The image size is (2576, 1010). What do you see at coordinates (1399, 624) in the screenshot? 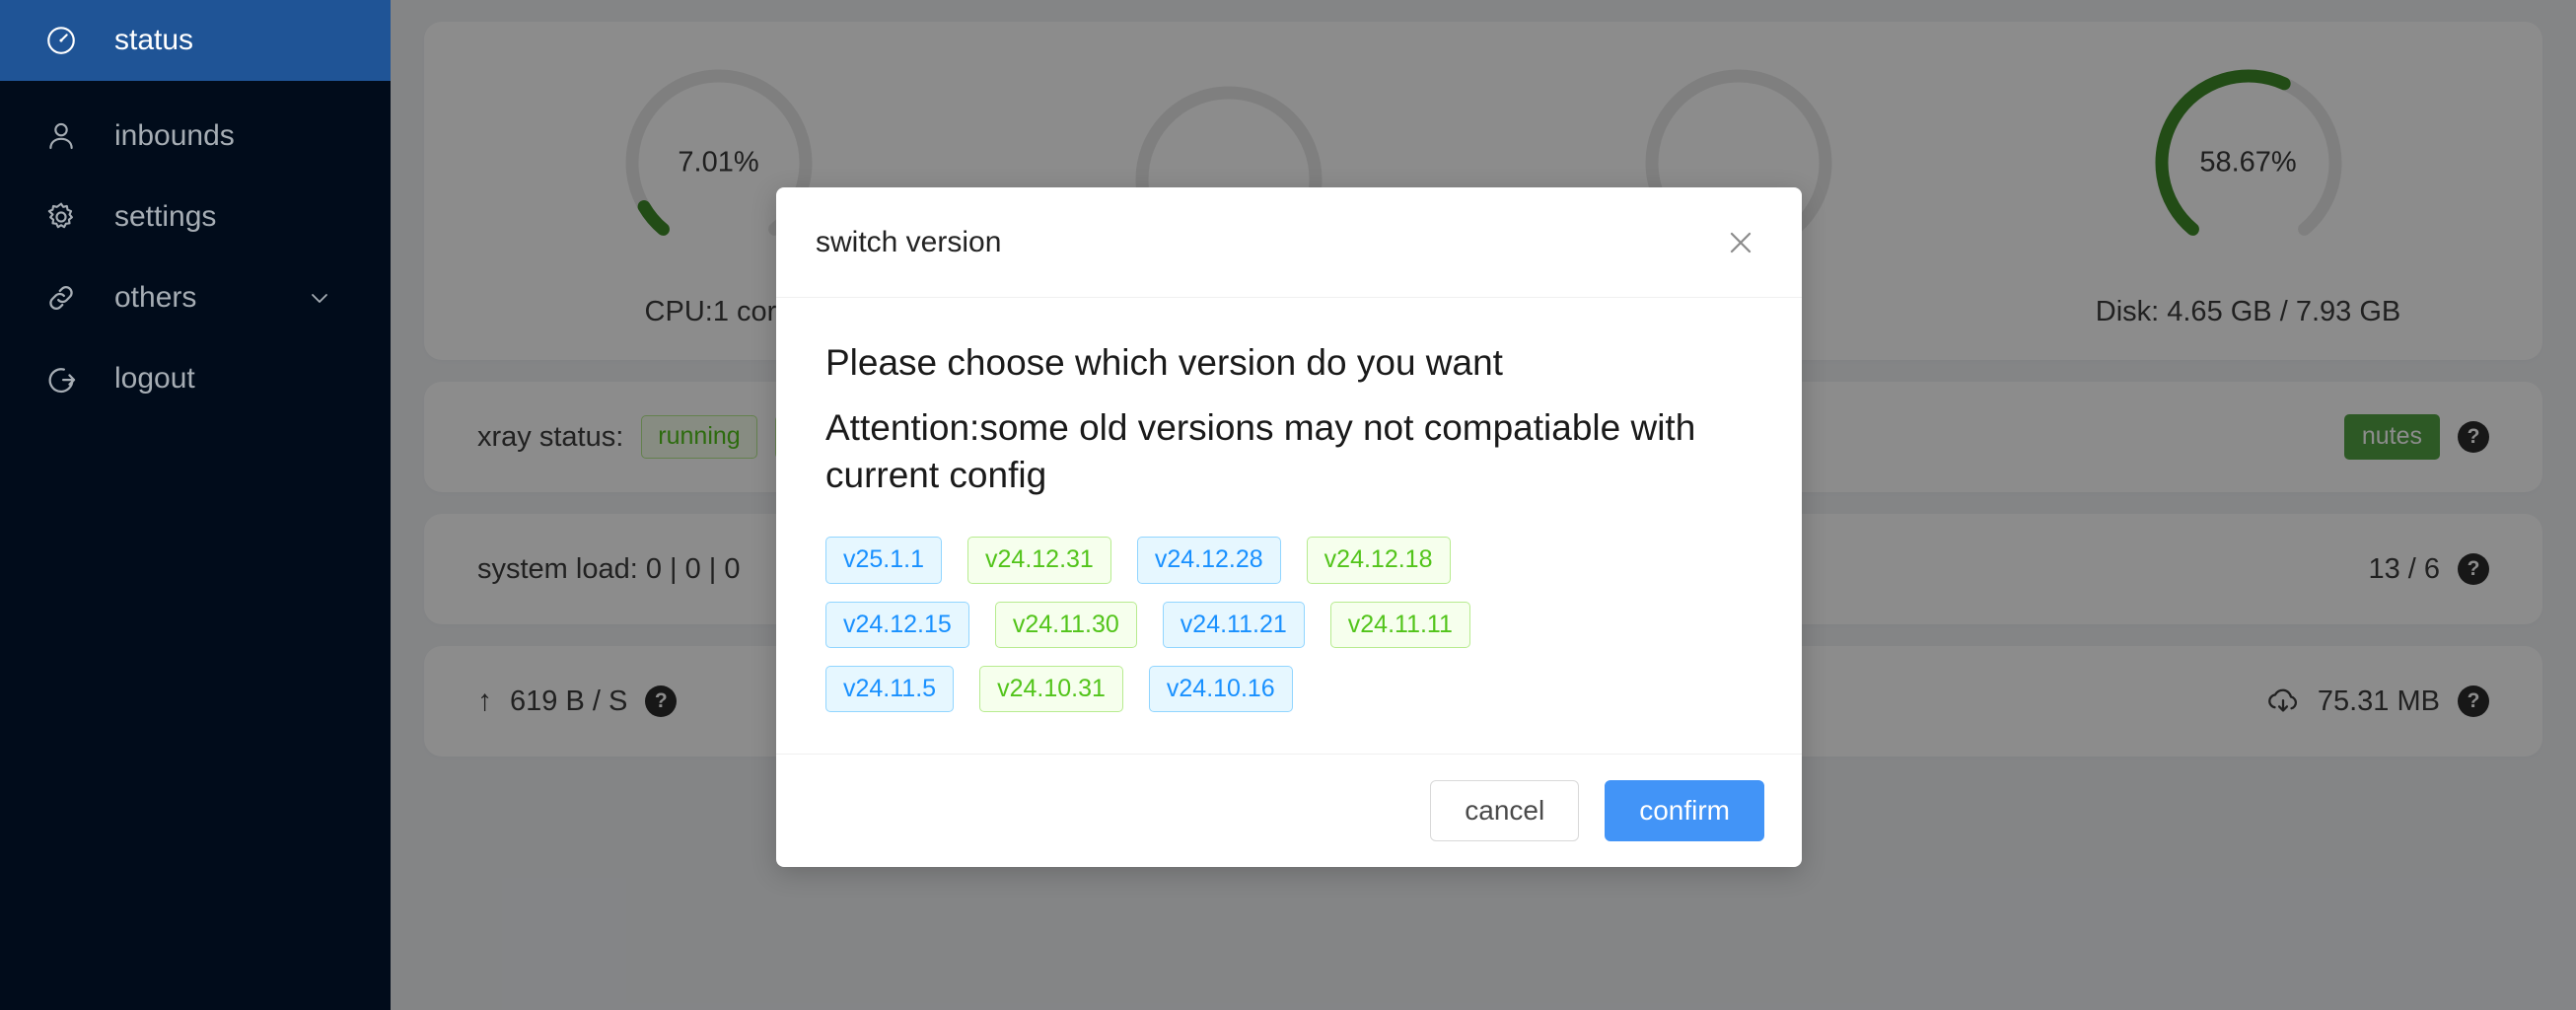
I see `version-tag: v24.11.11` at bounding box center [1399, 624].